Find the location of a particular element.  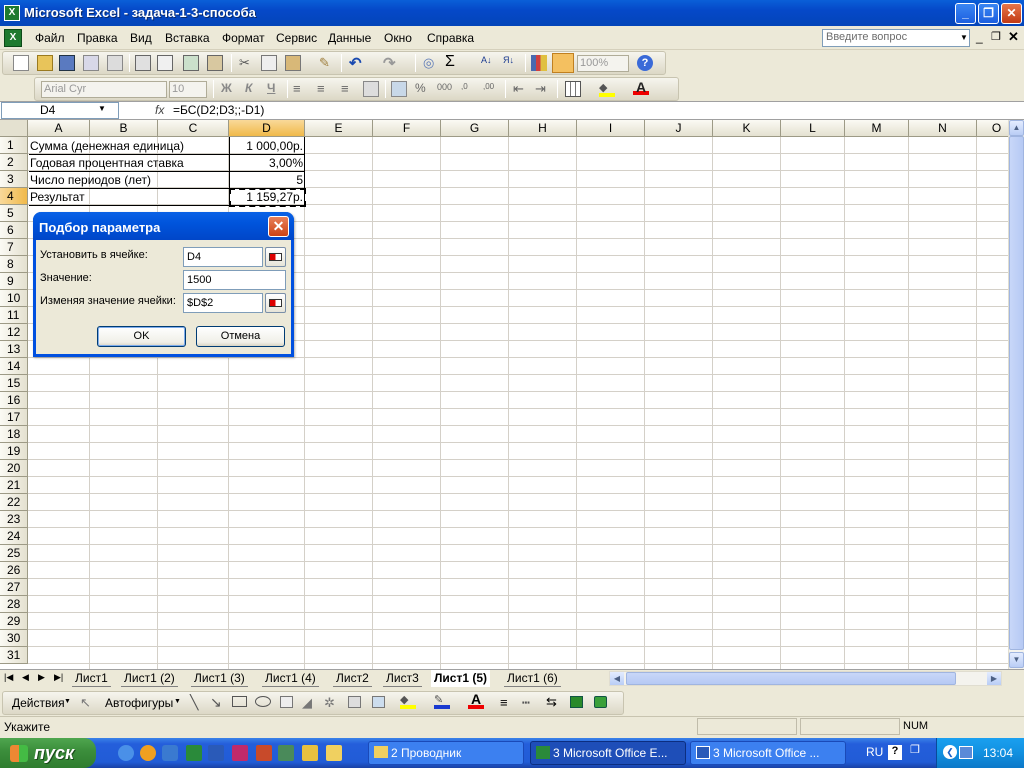

scroll-down-button: ▼ is located at coordinates (1016, 660).